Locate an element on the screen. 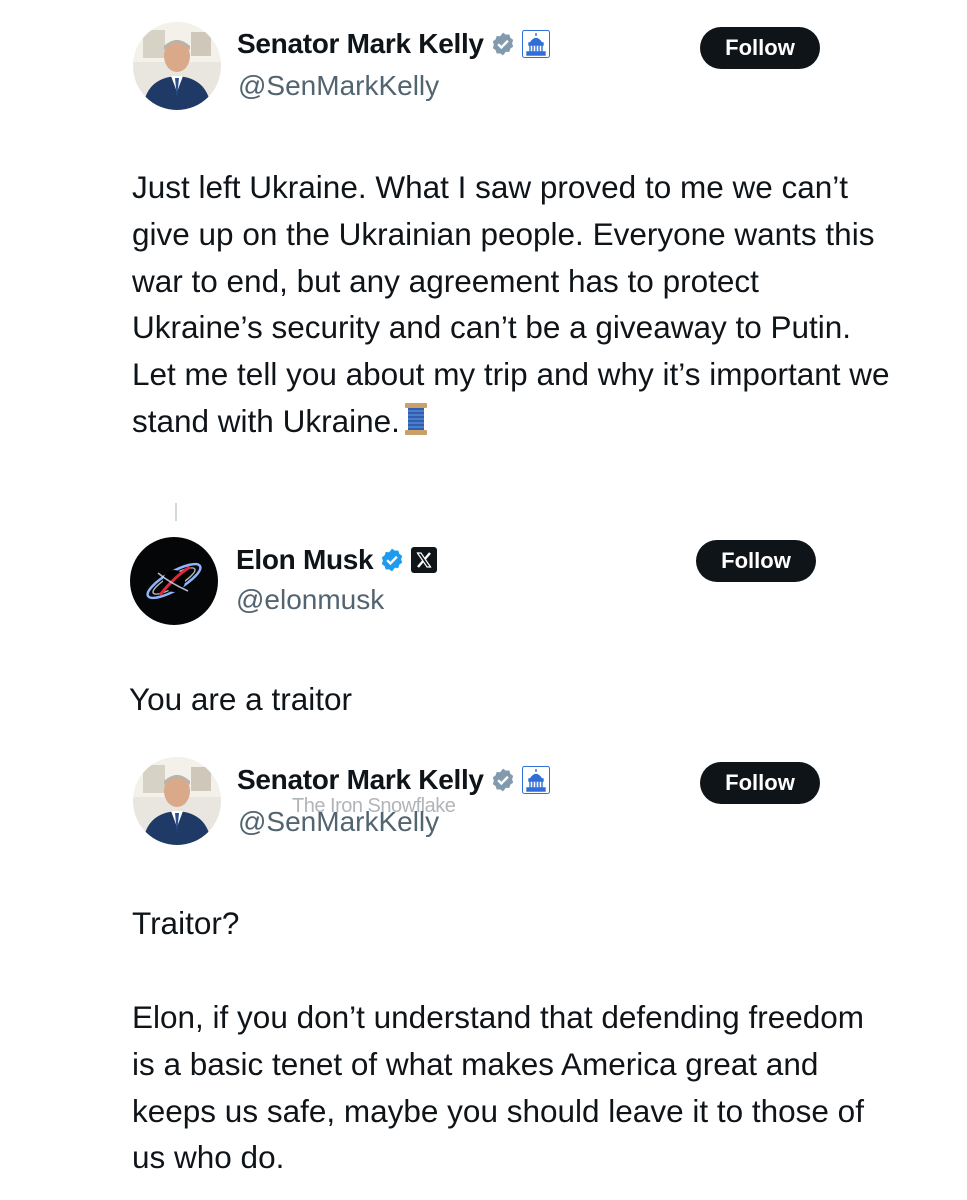  author-name: Elon Musk is located at coordinates (305, 560).